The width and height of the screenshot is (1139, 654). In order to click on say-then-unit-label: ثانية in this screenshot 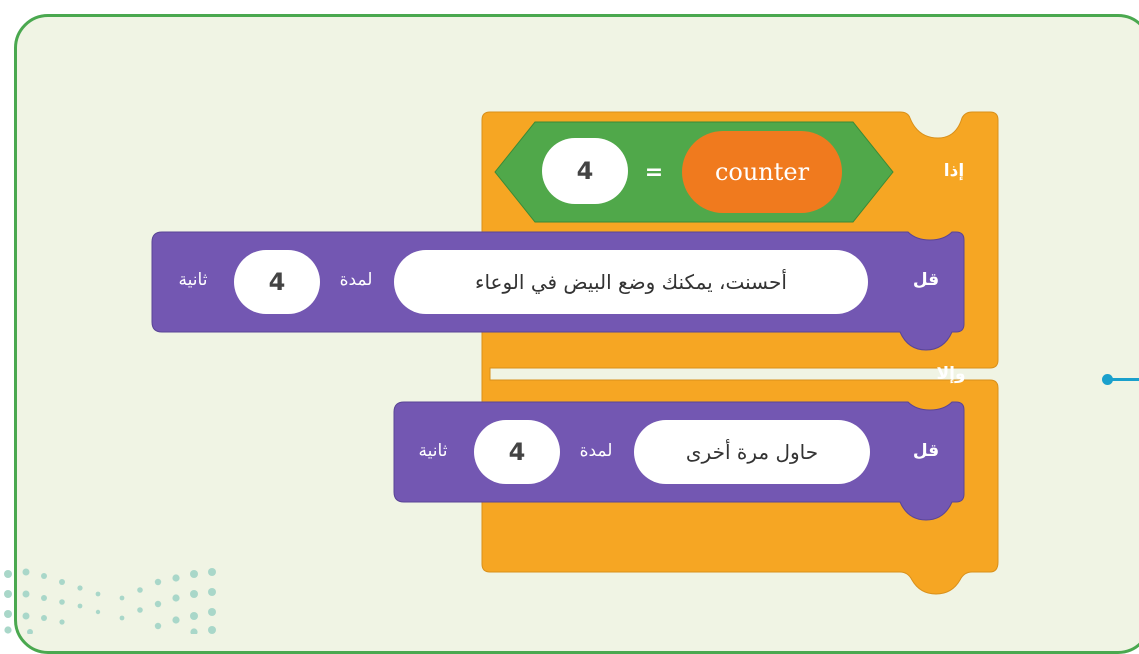, I will do `click(193, 280)`.